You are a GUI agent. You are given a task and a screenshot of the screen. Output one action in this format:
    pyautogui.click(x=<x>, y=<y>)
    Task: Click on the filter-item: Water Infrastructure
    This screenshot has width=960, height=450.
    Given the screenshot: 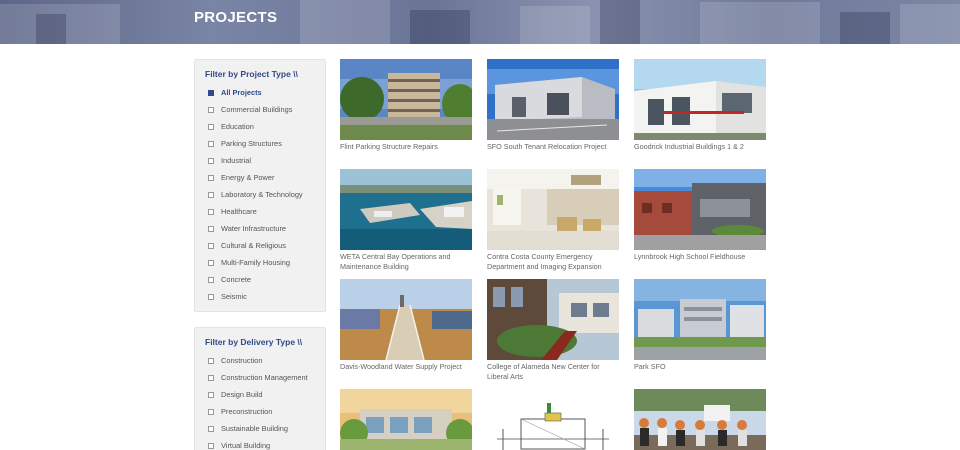 What is the action you would take?
    pyautogui.click(x=266, y=228)
    